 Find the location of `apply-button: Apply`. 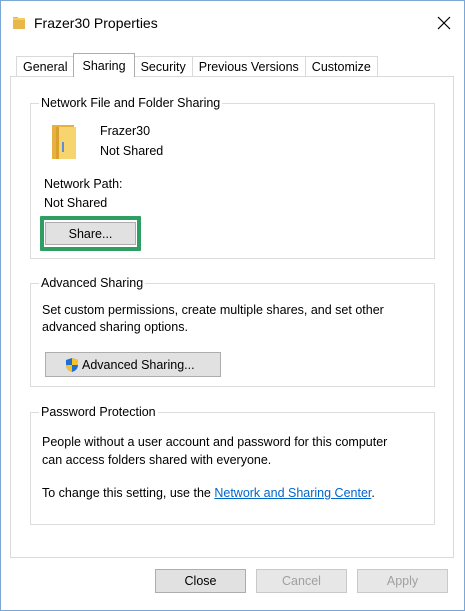

apply-button: Apply is located at coordinates (402, 581).